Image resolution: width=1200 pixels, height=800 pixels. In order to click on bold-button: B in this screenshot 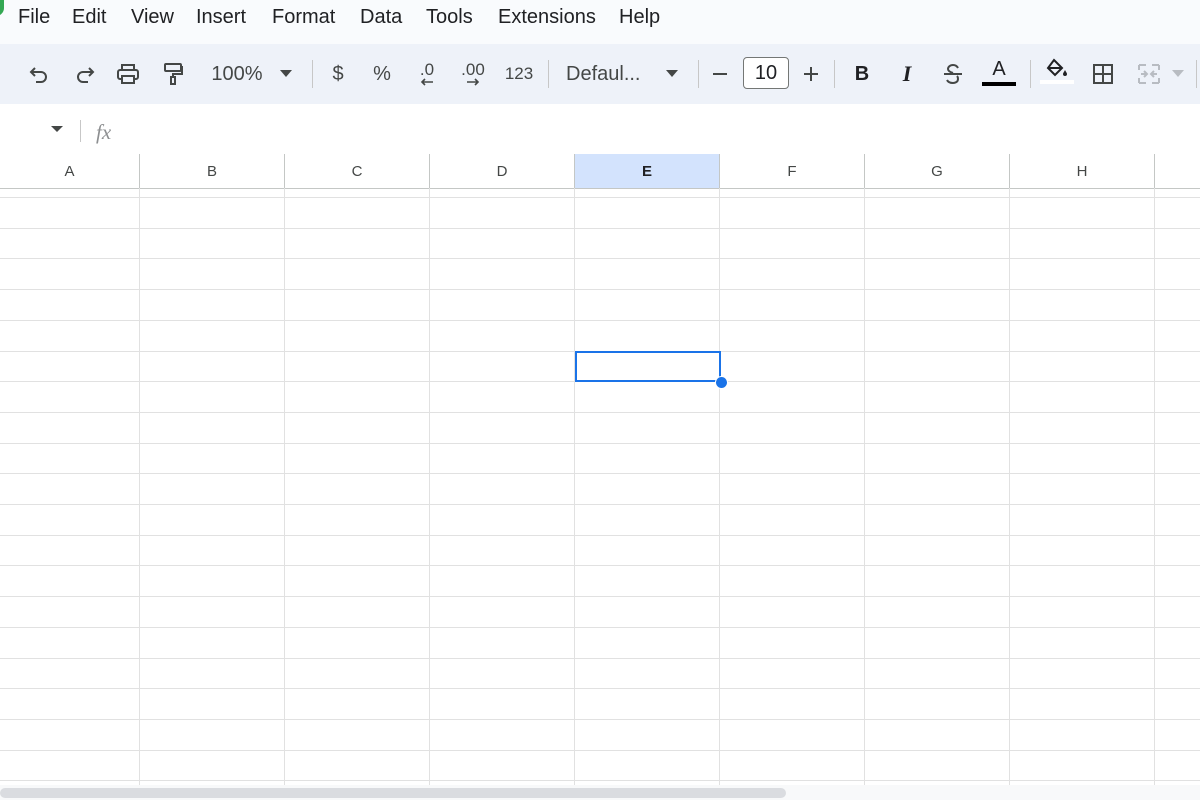, I will do `click(862, 74)`.